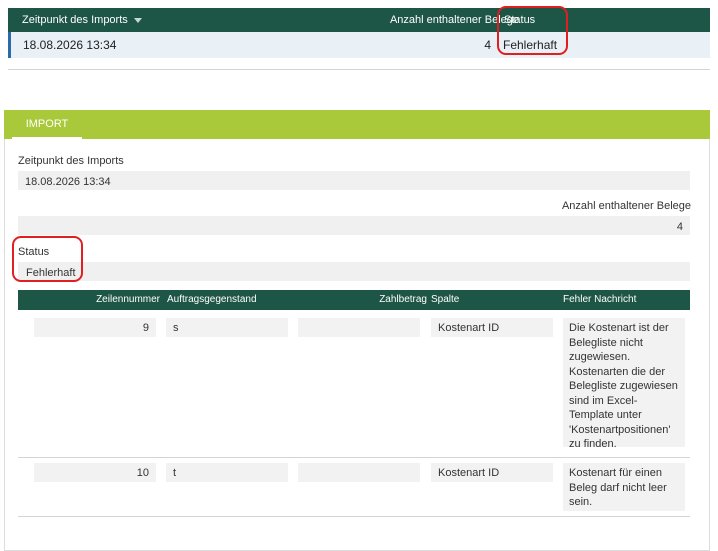  What do you see at coordinates (128, 299) in the screenshot?
I see `column-header-line: Zeilennummer` at bounding box center [128, 299].